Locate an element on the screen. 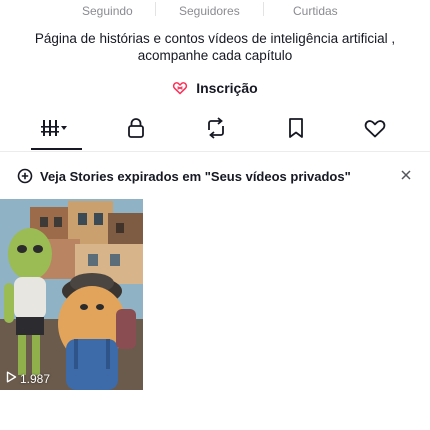 This screenshot has height=430, width=430. tab-private is located at coordinates (136, 130).